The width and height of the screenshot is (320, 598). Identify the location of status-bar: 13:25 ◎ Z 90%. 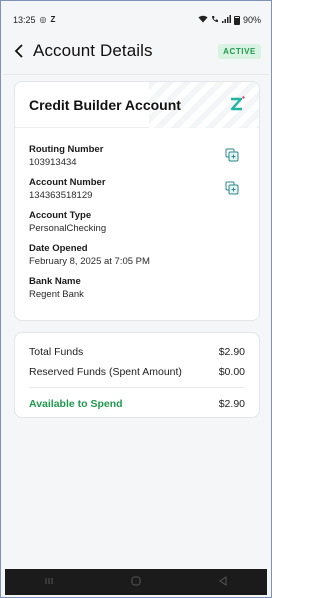
(137, 20).